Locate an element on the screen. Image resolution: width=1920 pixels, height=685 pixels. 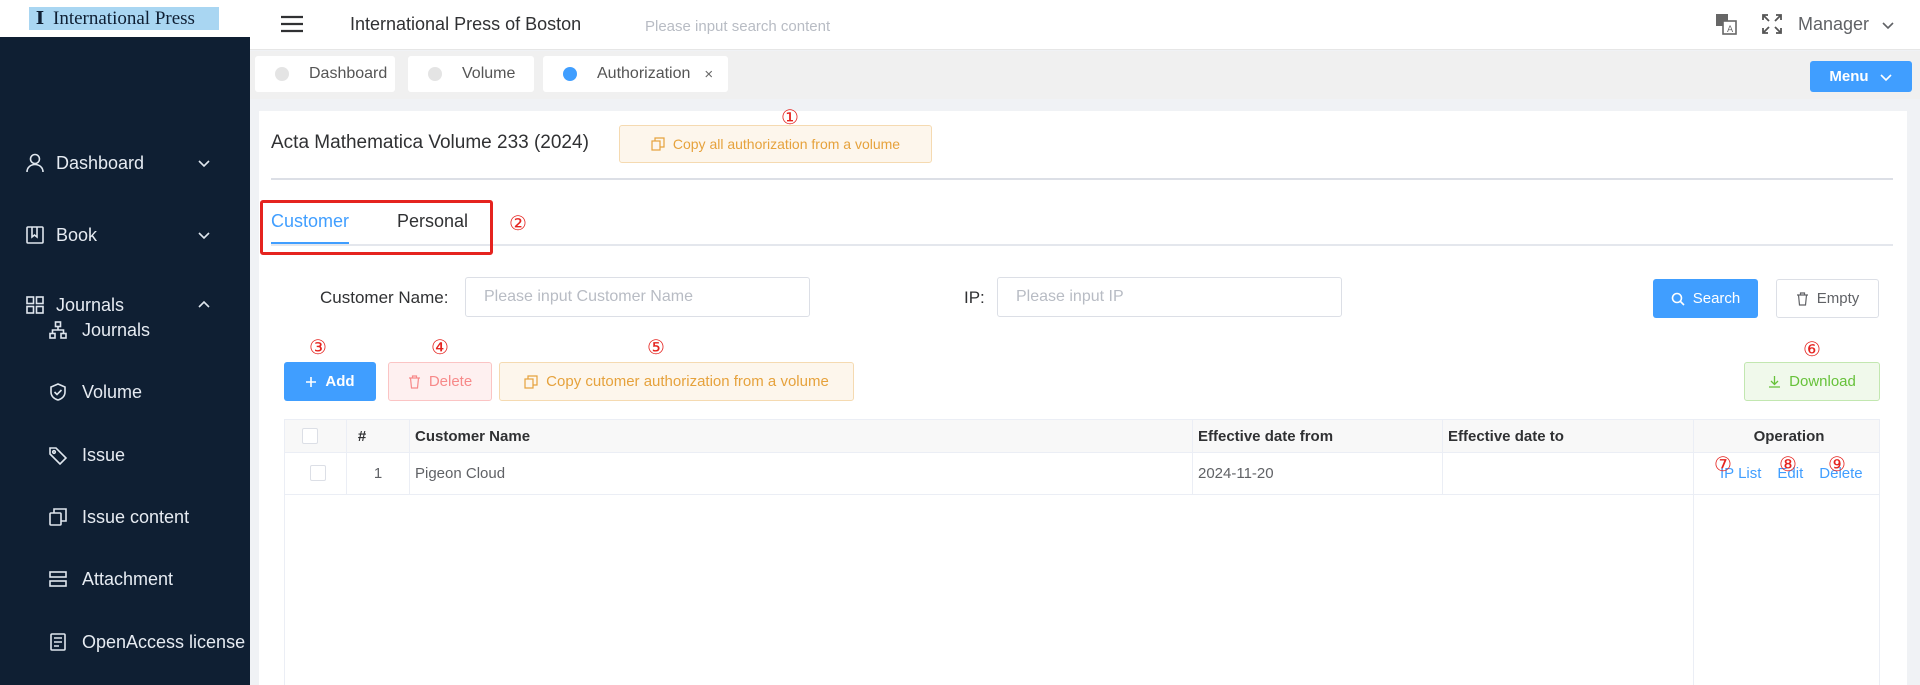
tab-dashboard: Dashboard is located at coordinates (325, 74).